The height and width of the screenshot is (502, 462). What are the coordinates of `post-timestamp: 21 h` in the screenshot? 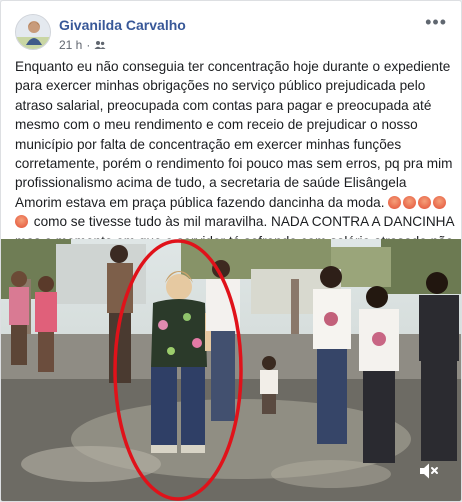 It's located at (70, 45).